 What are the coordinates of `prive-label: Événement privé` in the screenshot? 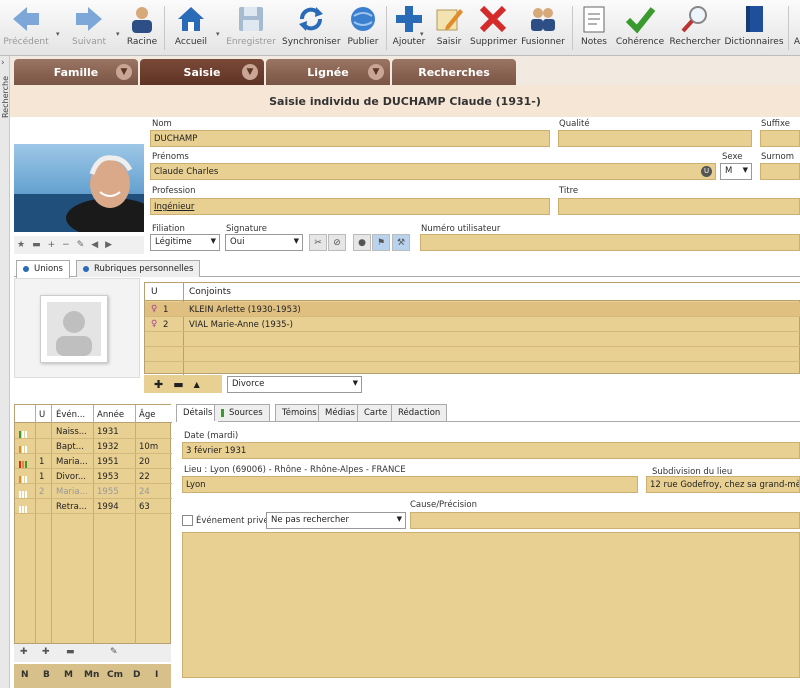 It's located at (232, 521).